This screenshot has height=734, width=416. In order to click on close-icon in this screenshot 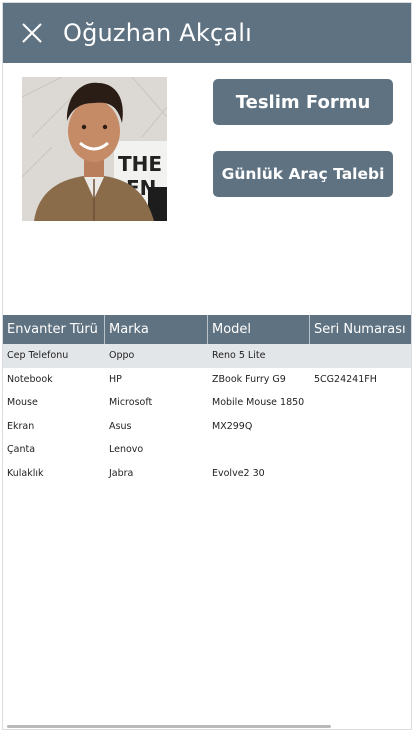, I will do `click(32, 33)`.